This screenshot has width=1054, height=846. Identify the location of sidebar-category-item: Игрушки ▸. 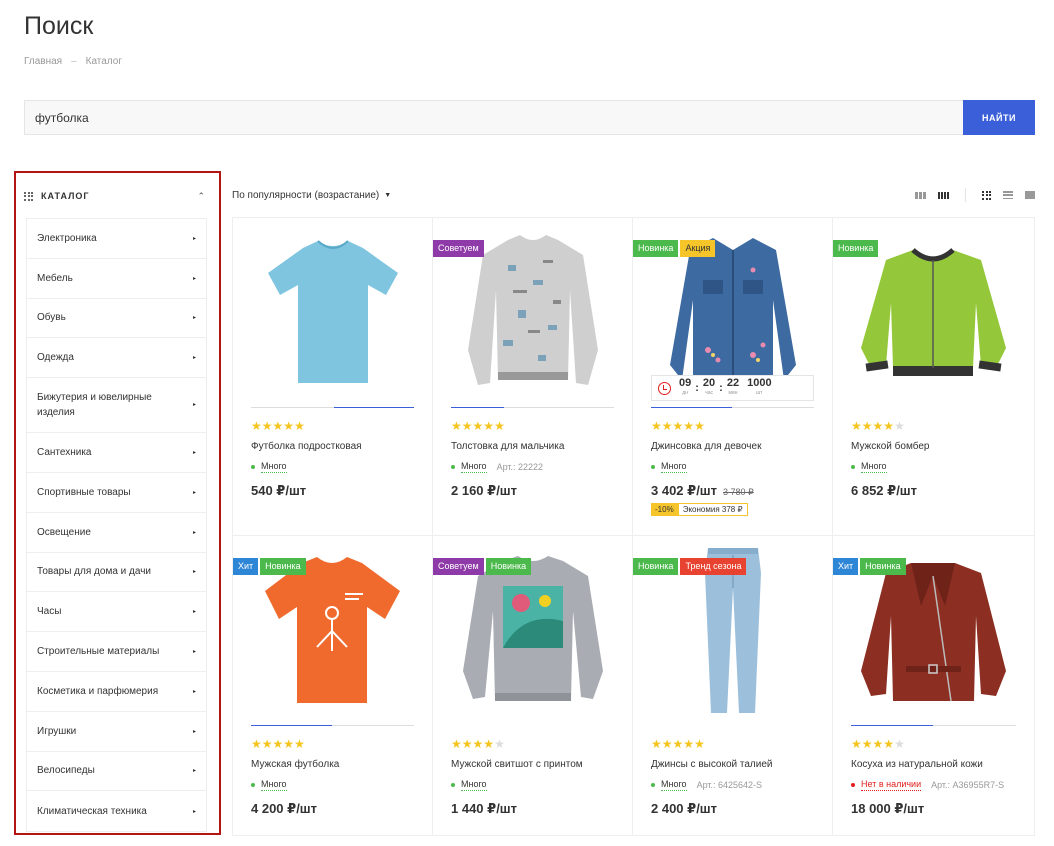
(116, 732).